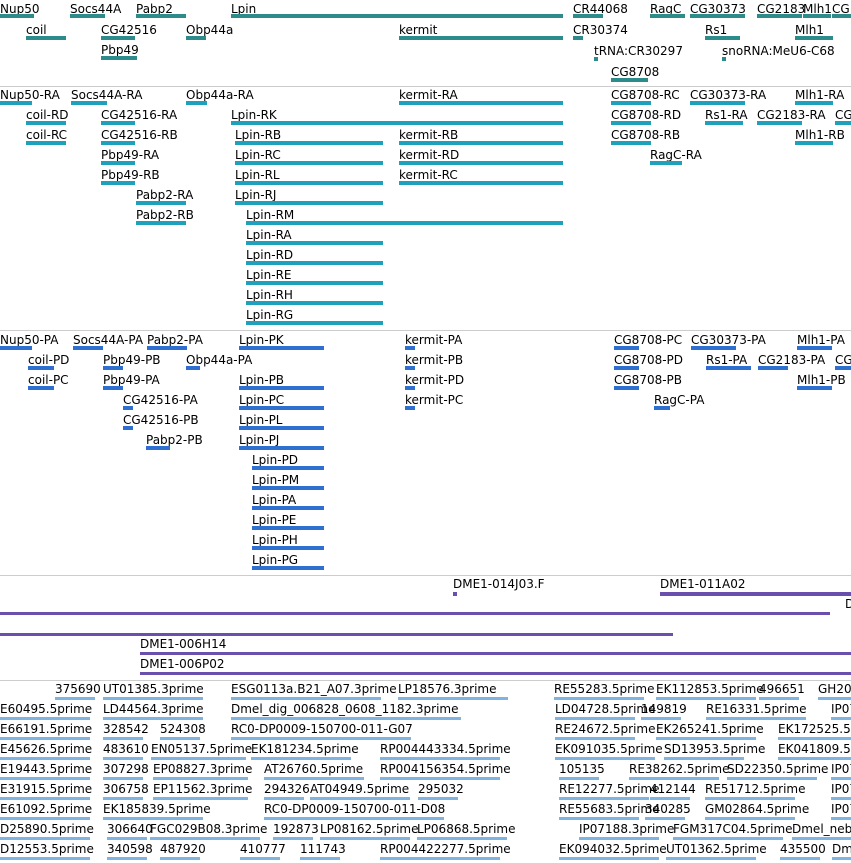 The height and width of the screenshot is (863, 851). I want to click on transcripts-track-label: Lpin-RB, so click(258, 135).